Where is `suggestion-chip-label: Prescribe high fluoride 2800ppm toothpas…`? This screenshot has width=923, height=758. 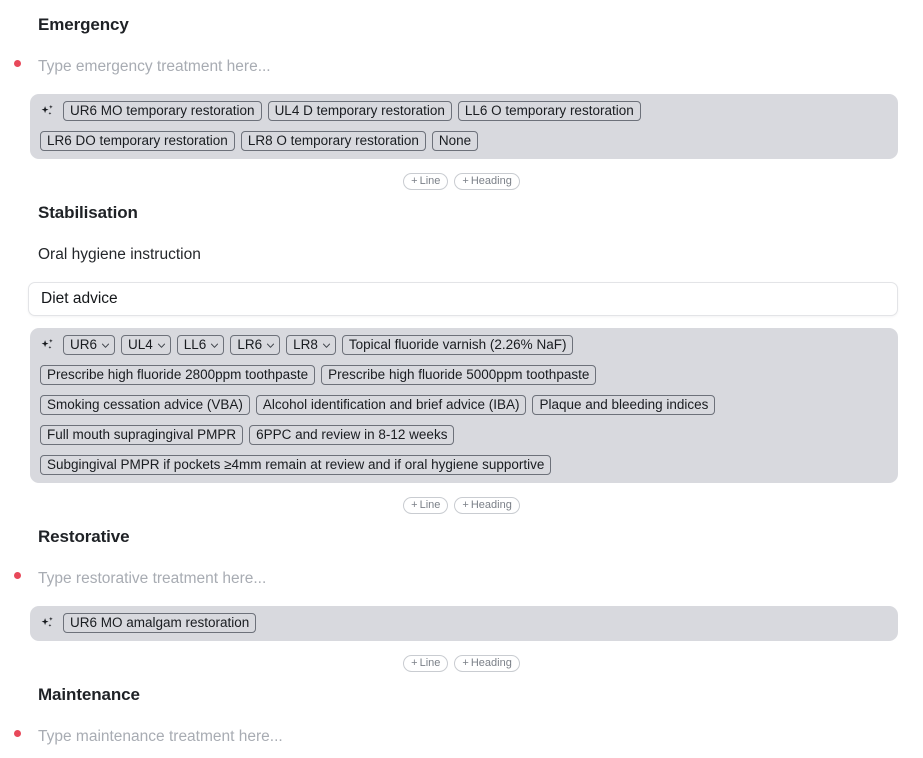 suggestion-chip-label: Prescribe high fluoride 2800ppm toothpas… is located at coordinates (178, 374).